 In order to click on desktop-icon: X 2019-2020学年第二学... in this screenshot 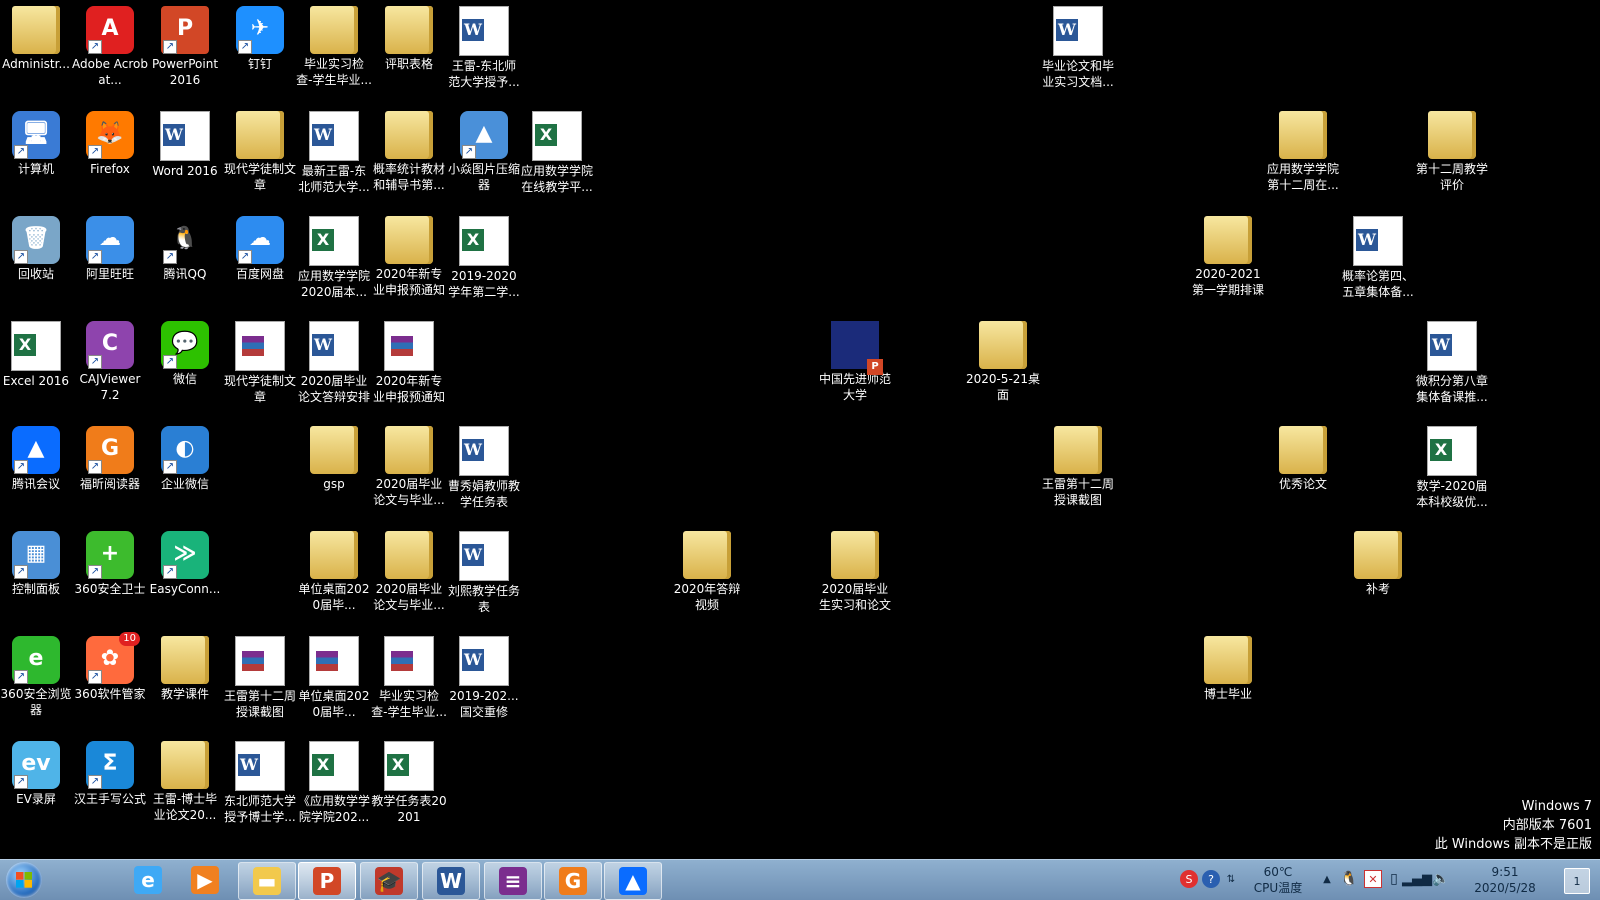, I will do `click(484, 256)`.